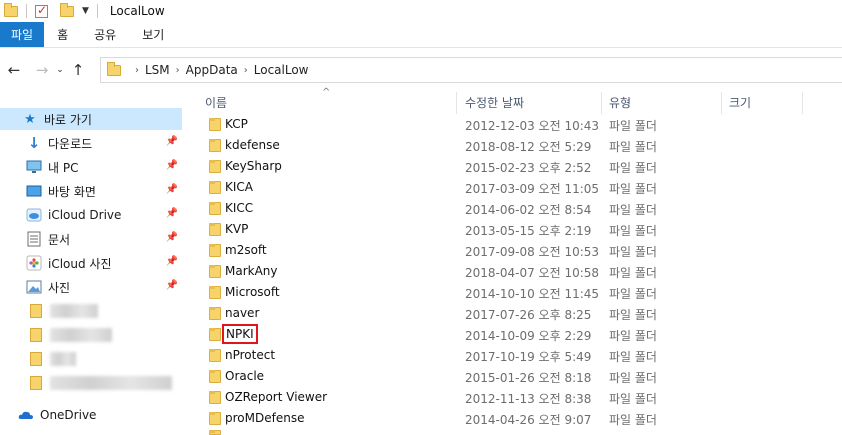 The width and height of the screenshot is (842, 435). What do you see at coordinates (515, 187) in the screenshot?
I see `file-row: KICA 2017-03-09 오전 11:05 파일 폴더` at bounding box center [515, 187].